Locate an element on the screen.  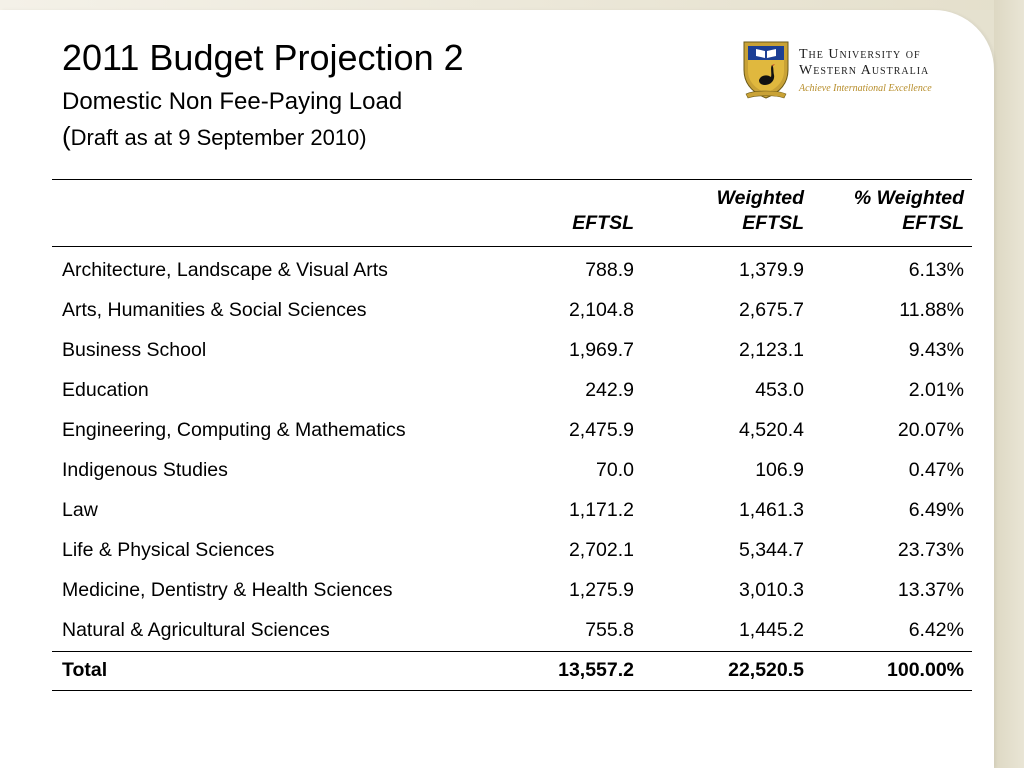
eftsl-value: 755.8 is located at coordinates (609, 630).